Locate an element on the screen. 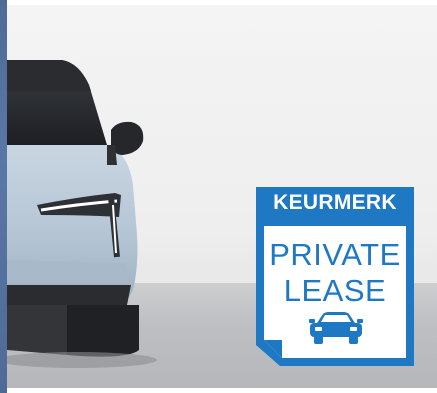 This screenshot has width=437, height=393. badge-title: KEURMERK is located at coordinates (335, 202).